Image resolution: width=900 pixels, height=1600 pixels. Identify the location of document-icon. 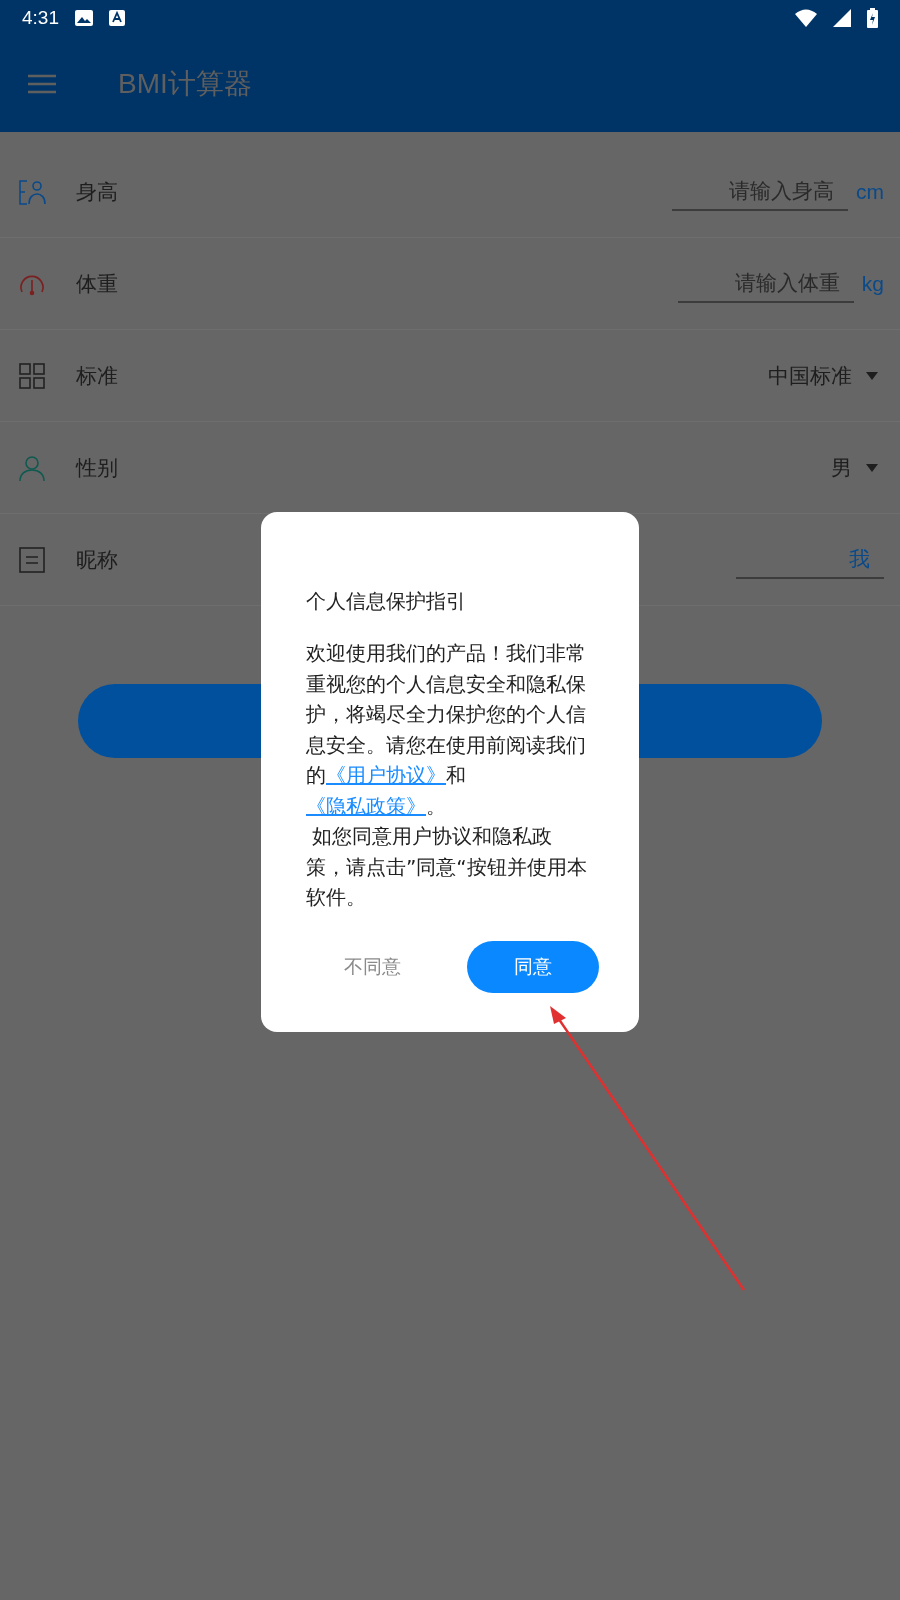
(32, 559).